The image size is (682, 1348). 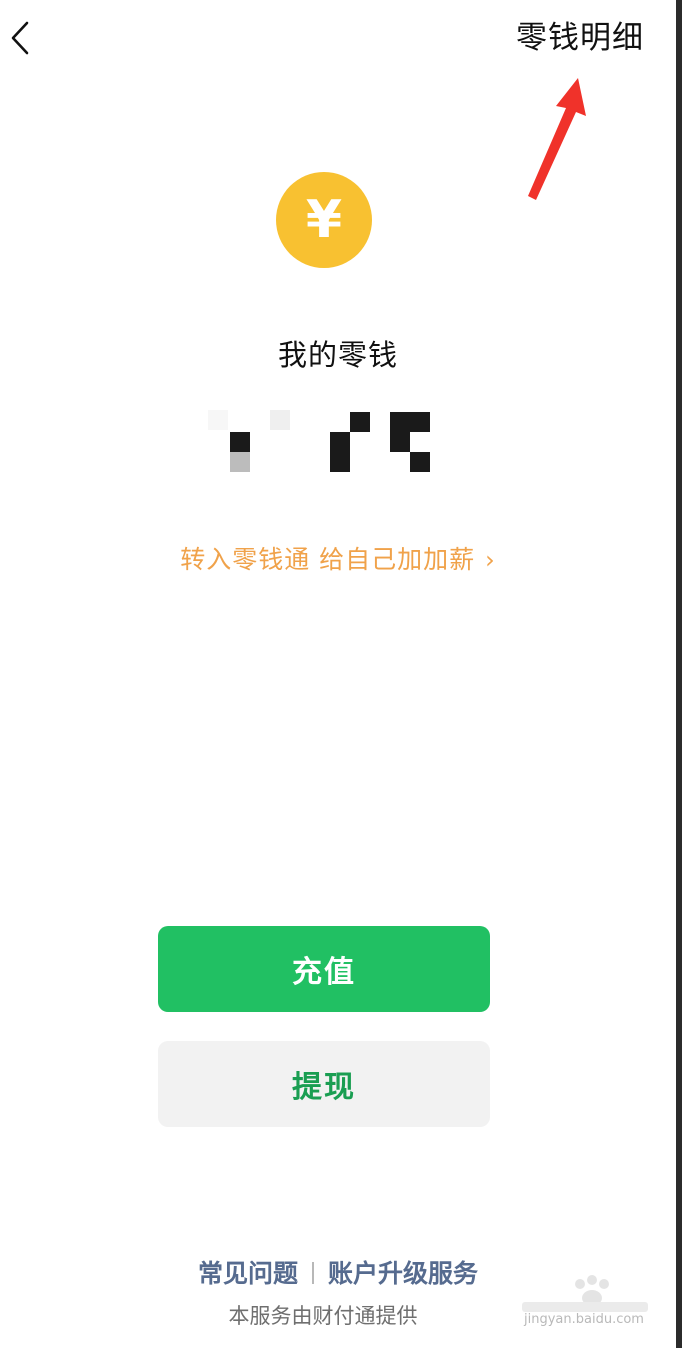 What do you see at coordinates (313, 1273) in the screenshot?
I see `footer-divider` at bounding box center [313, 1273].